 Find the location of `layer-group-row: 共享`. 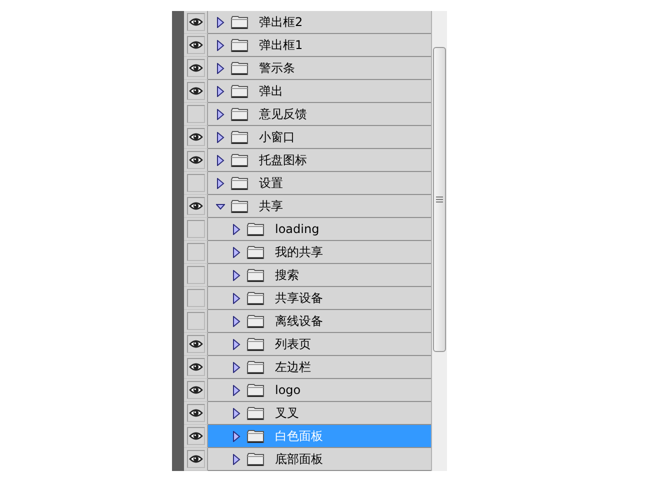

layer-group-row: 共享 is located at coordinates (319, 206).